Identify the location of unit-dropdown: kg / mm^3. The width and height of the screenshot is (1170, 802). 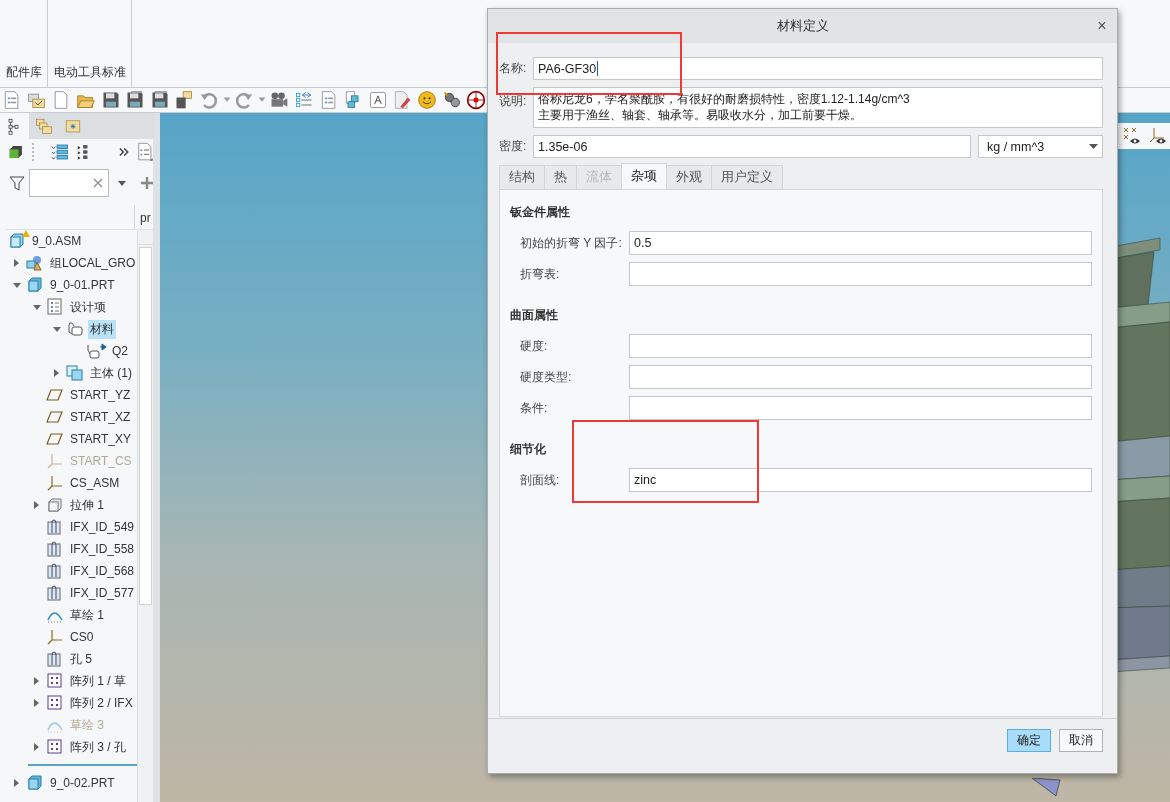
(1040, 146).